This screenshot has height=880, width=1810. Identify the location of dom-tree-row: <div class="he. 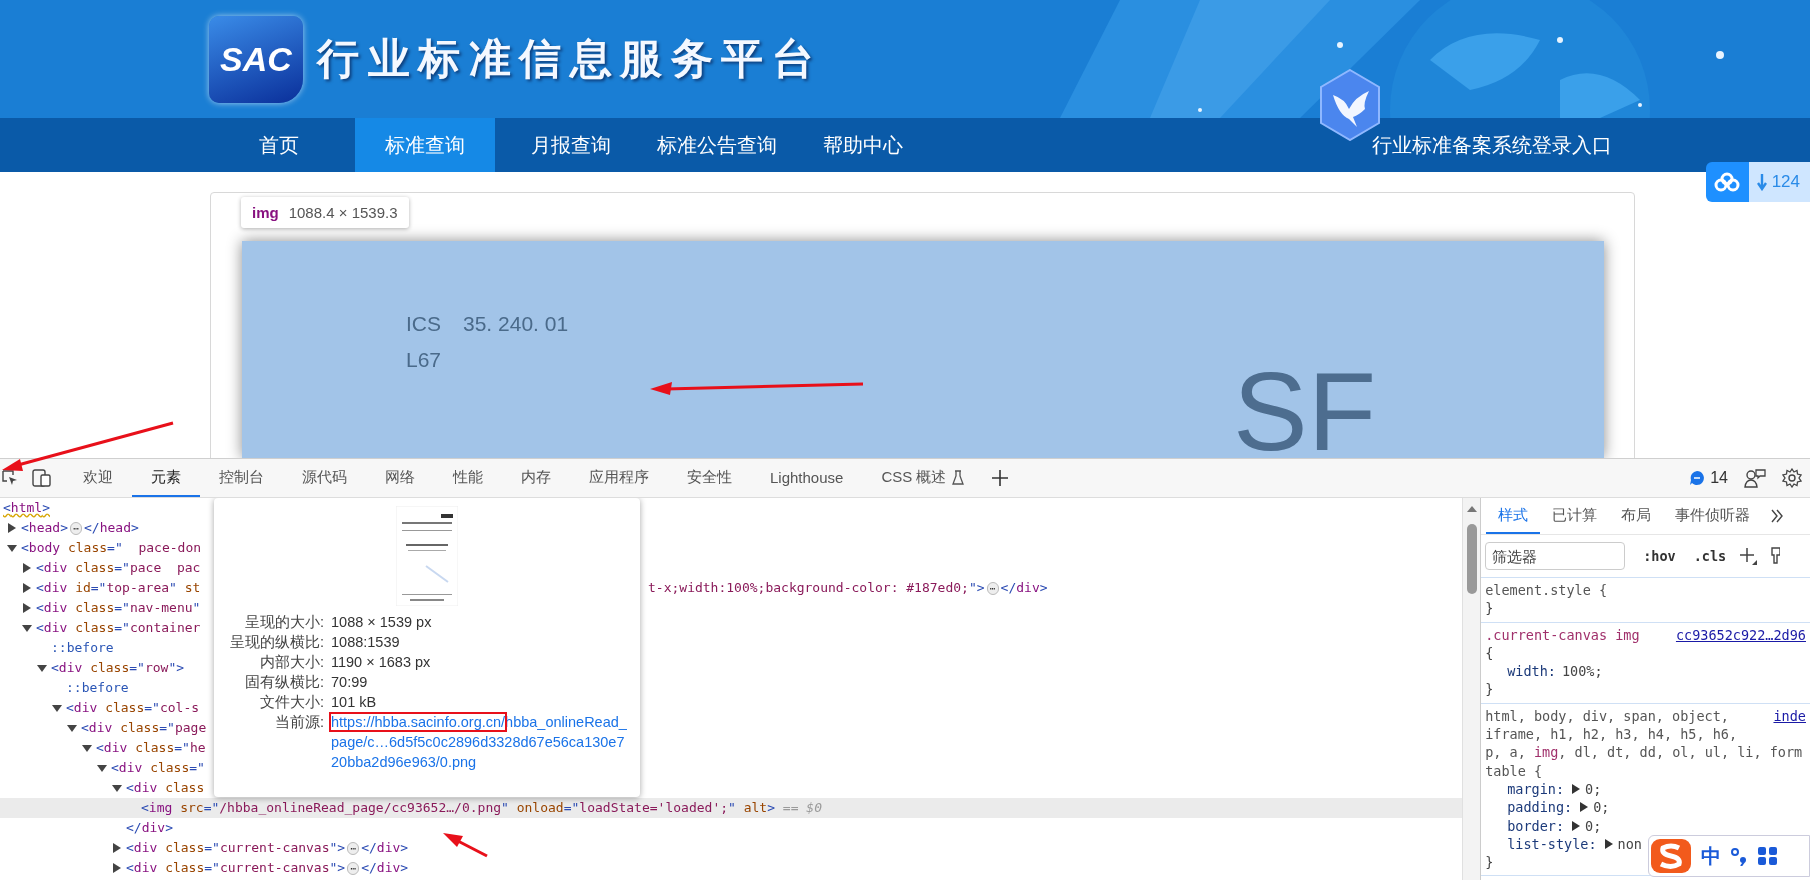
(103, 748).